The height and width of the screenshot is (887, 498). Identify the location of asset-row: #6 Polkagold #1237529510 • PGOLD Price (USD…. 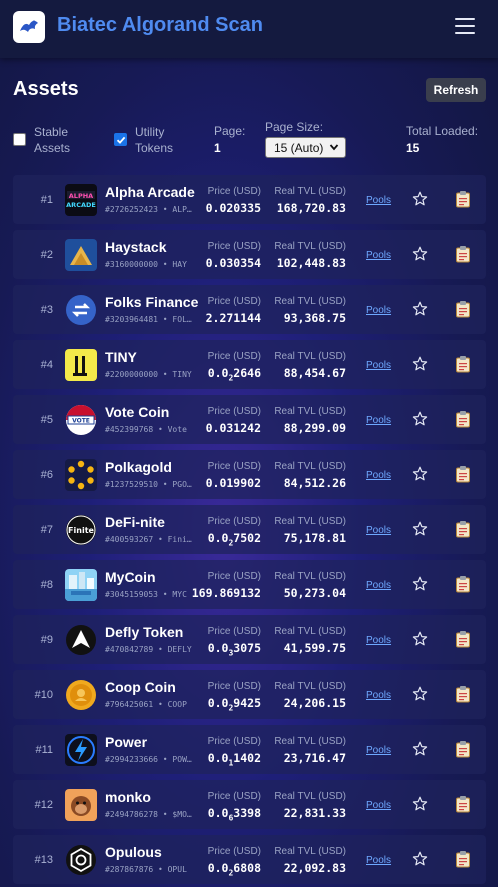
(249, 474).